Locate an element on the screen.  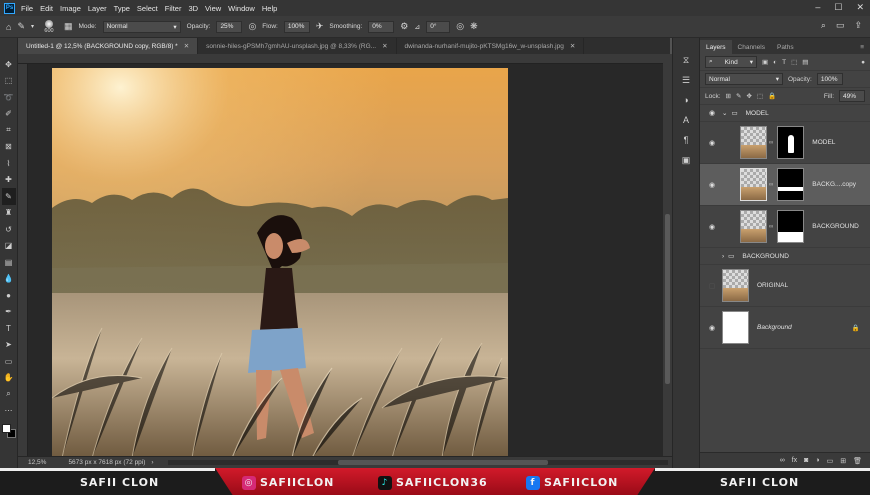
share-icon: ⇪ is located at coordinates (858, 25).